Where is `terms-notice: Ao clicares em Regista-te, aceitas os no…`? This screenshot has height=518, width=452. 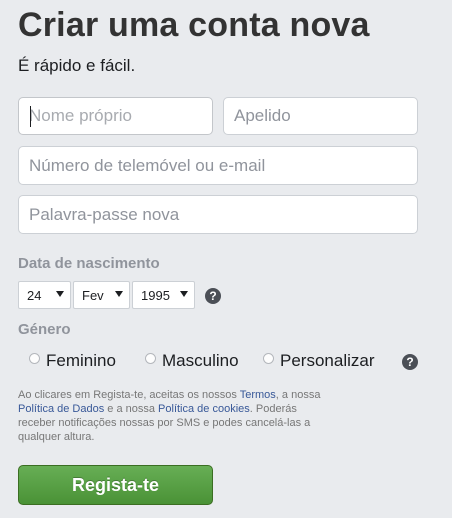
terms-notice: Ao clicares em Regista-te, aceitas os no… is located at coordinates (174, 416).